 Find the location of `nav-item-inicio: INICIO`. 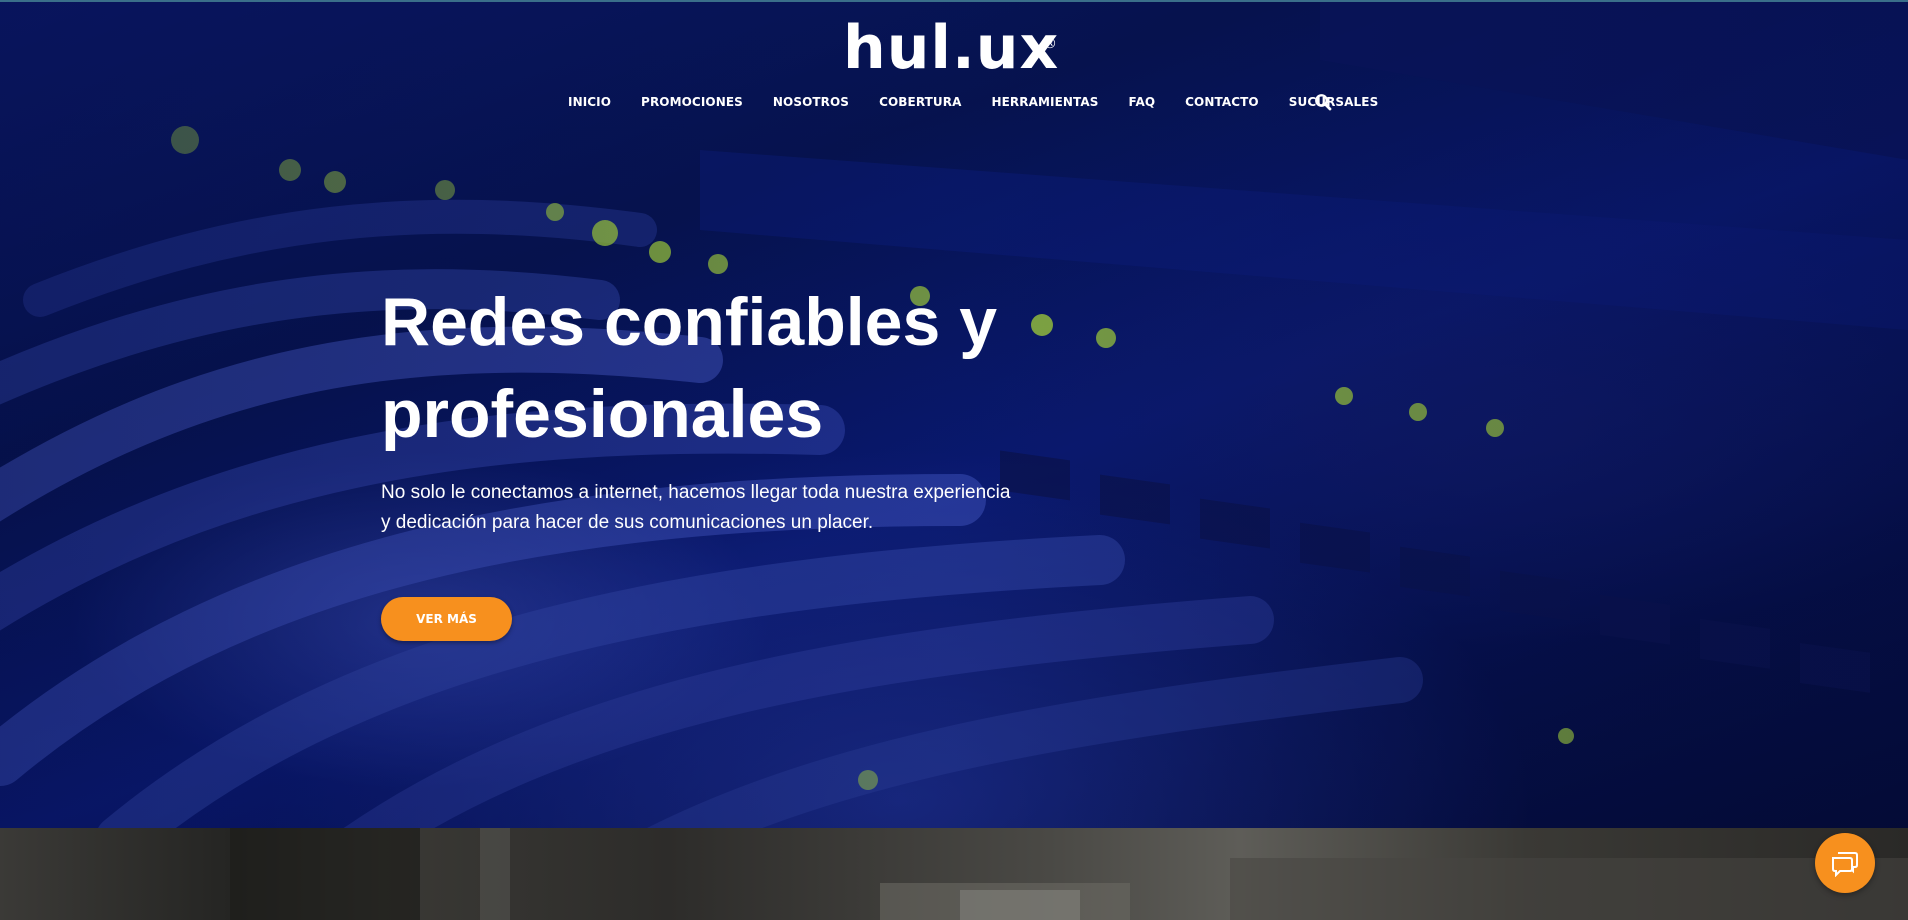

nav-item-inicio: INICIO is located at coordinates (589, 102).